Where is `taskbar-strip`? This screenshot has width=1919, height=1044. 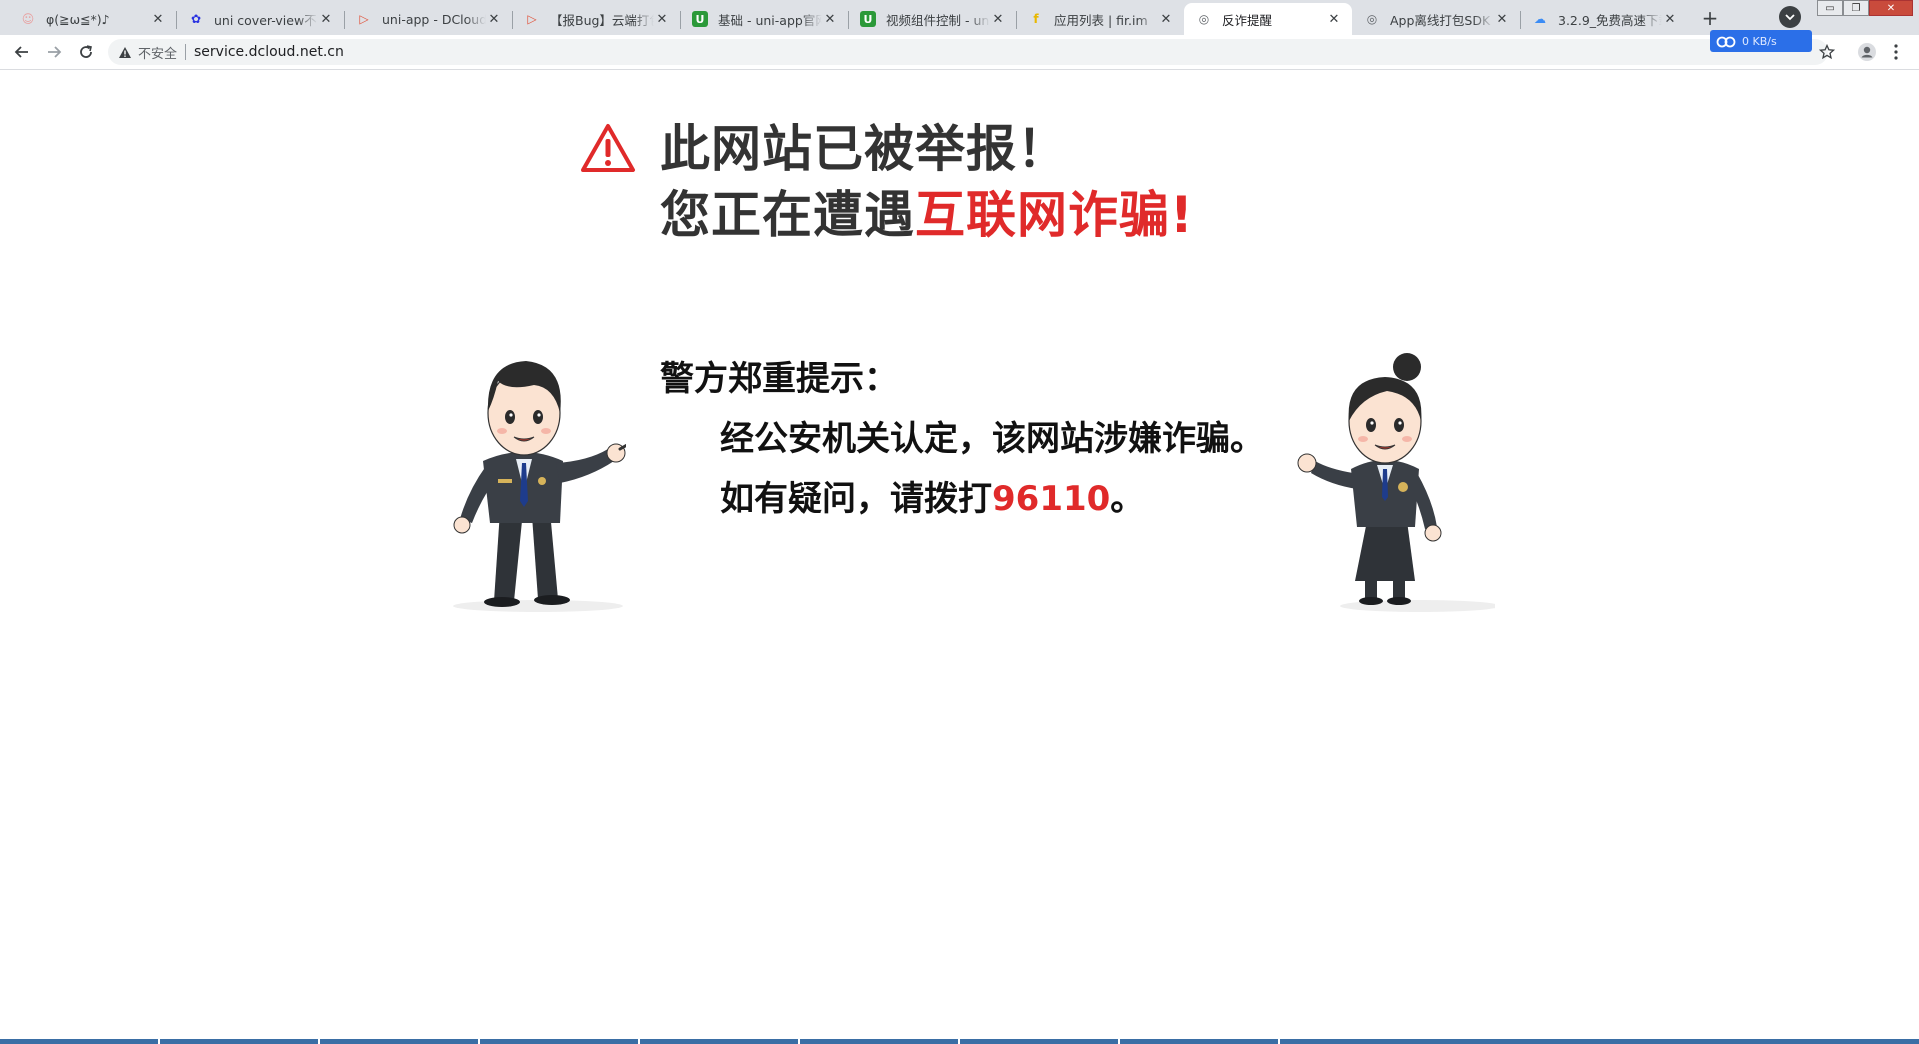
taskbar-strip is located at coordinates (959, 1041).